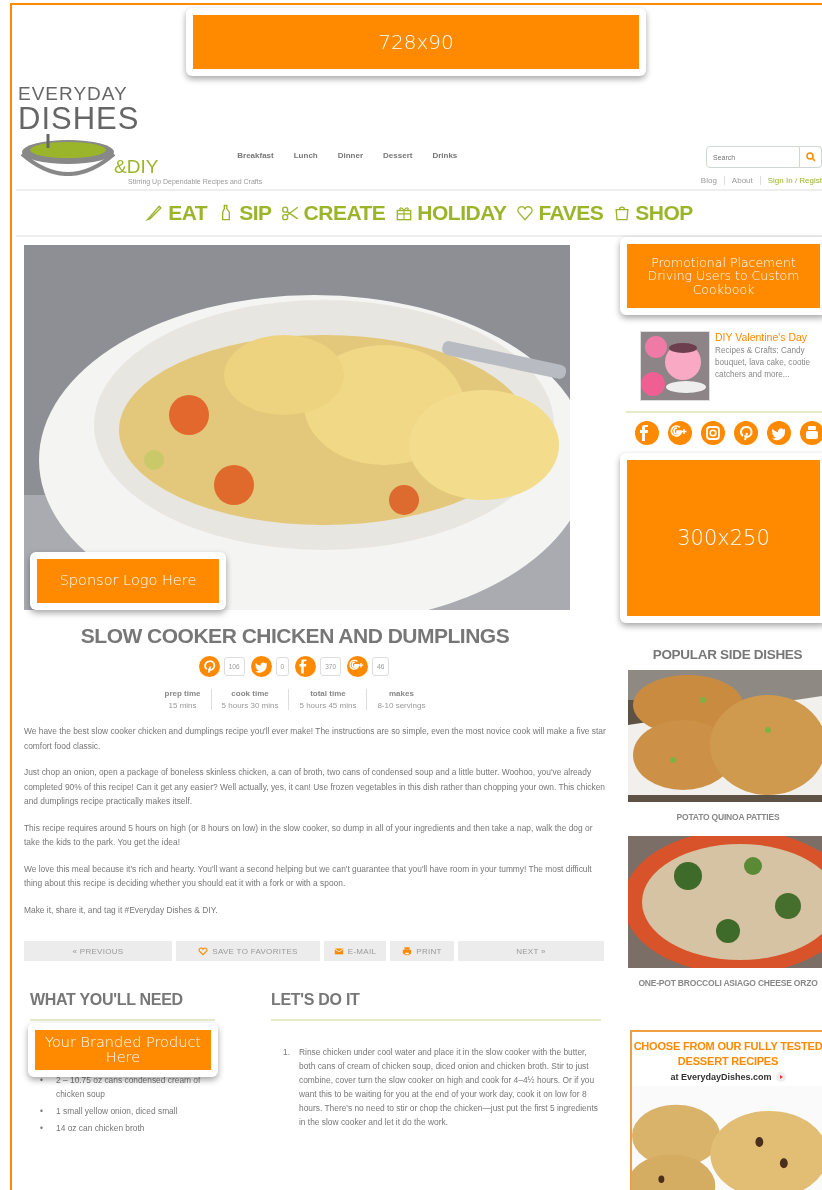 This screenshot has width=822, height=1190. I want to click on play-icon, so click(780, 1077).